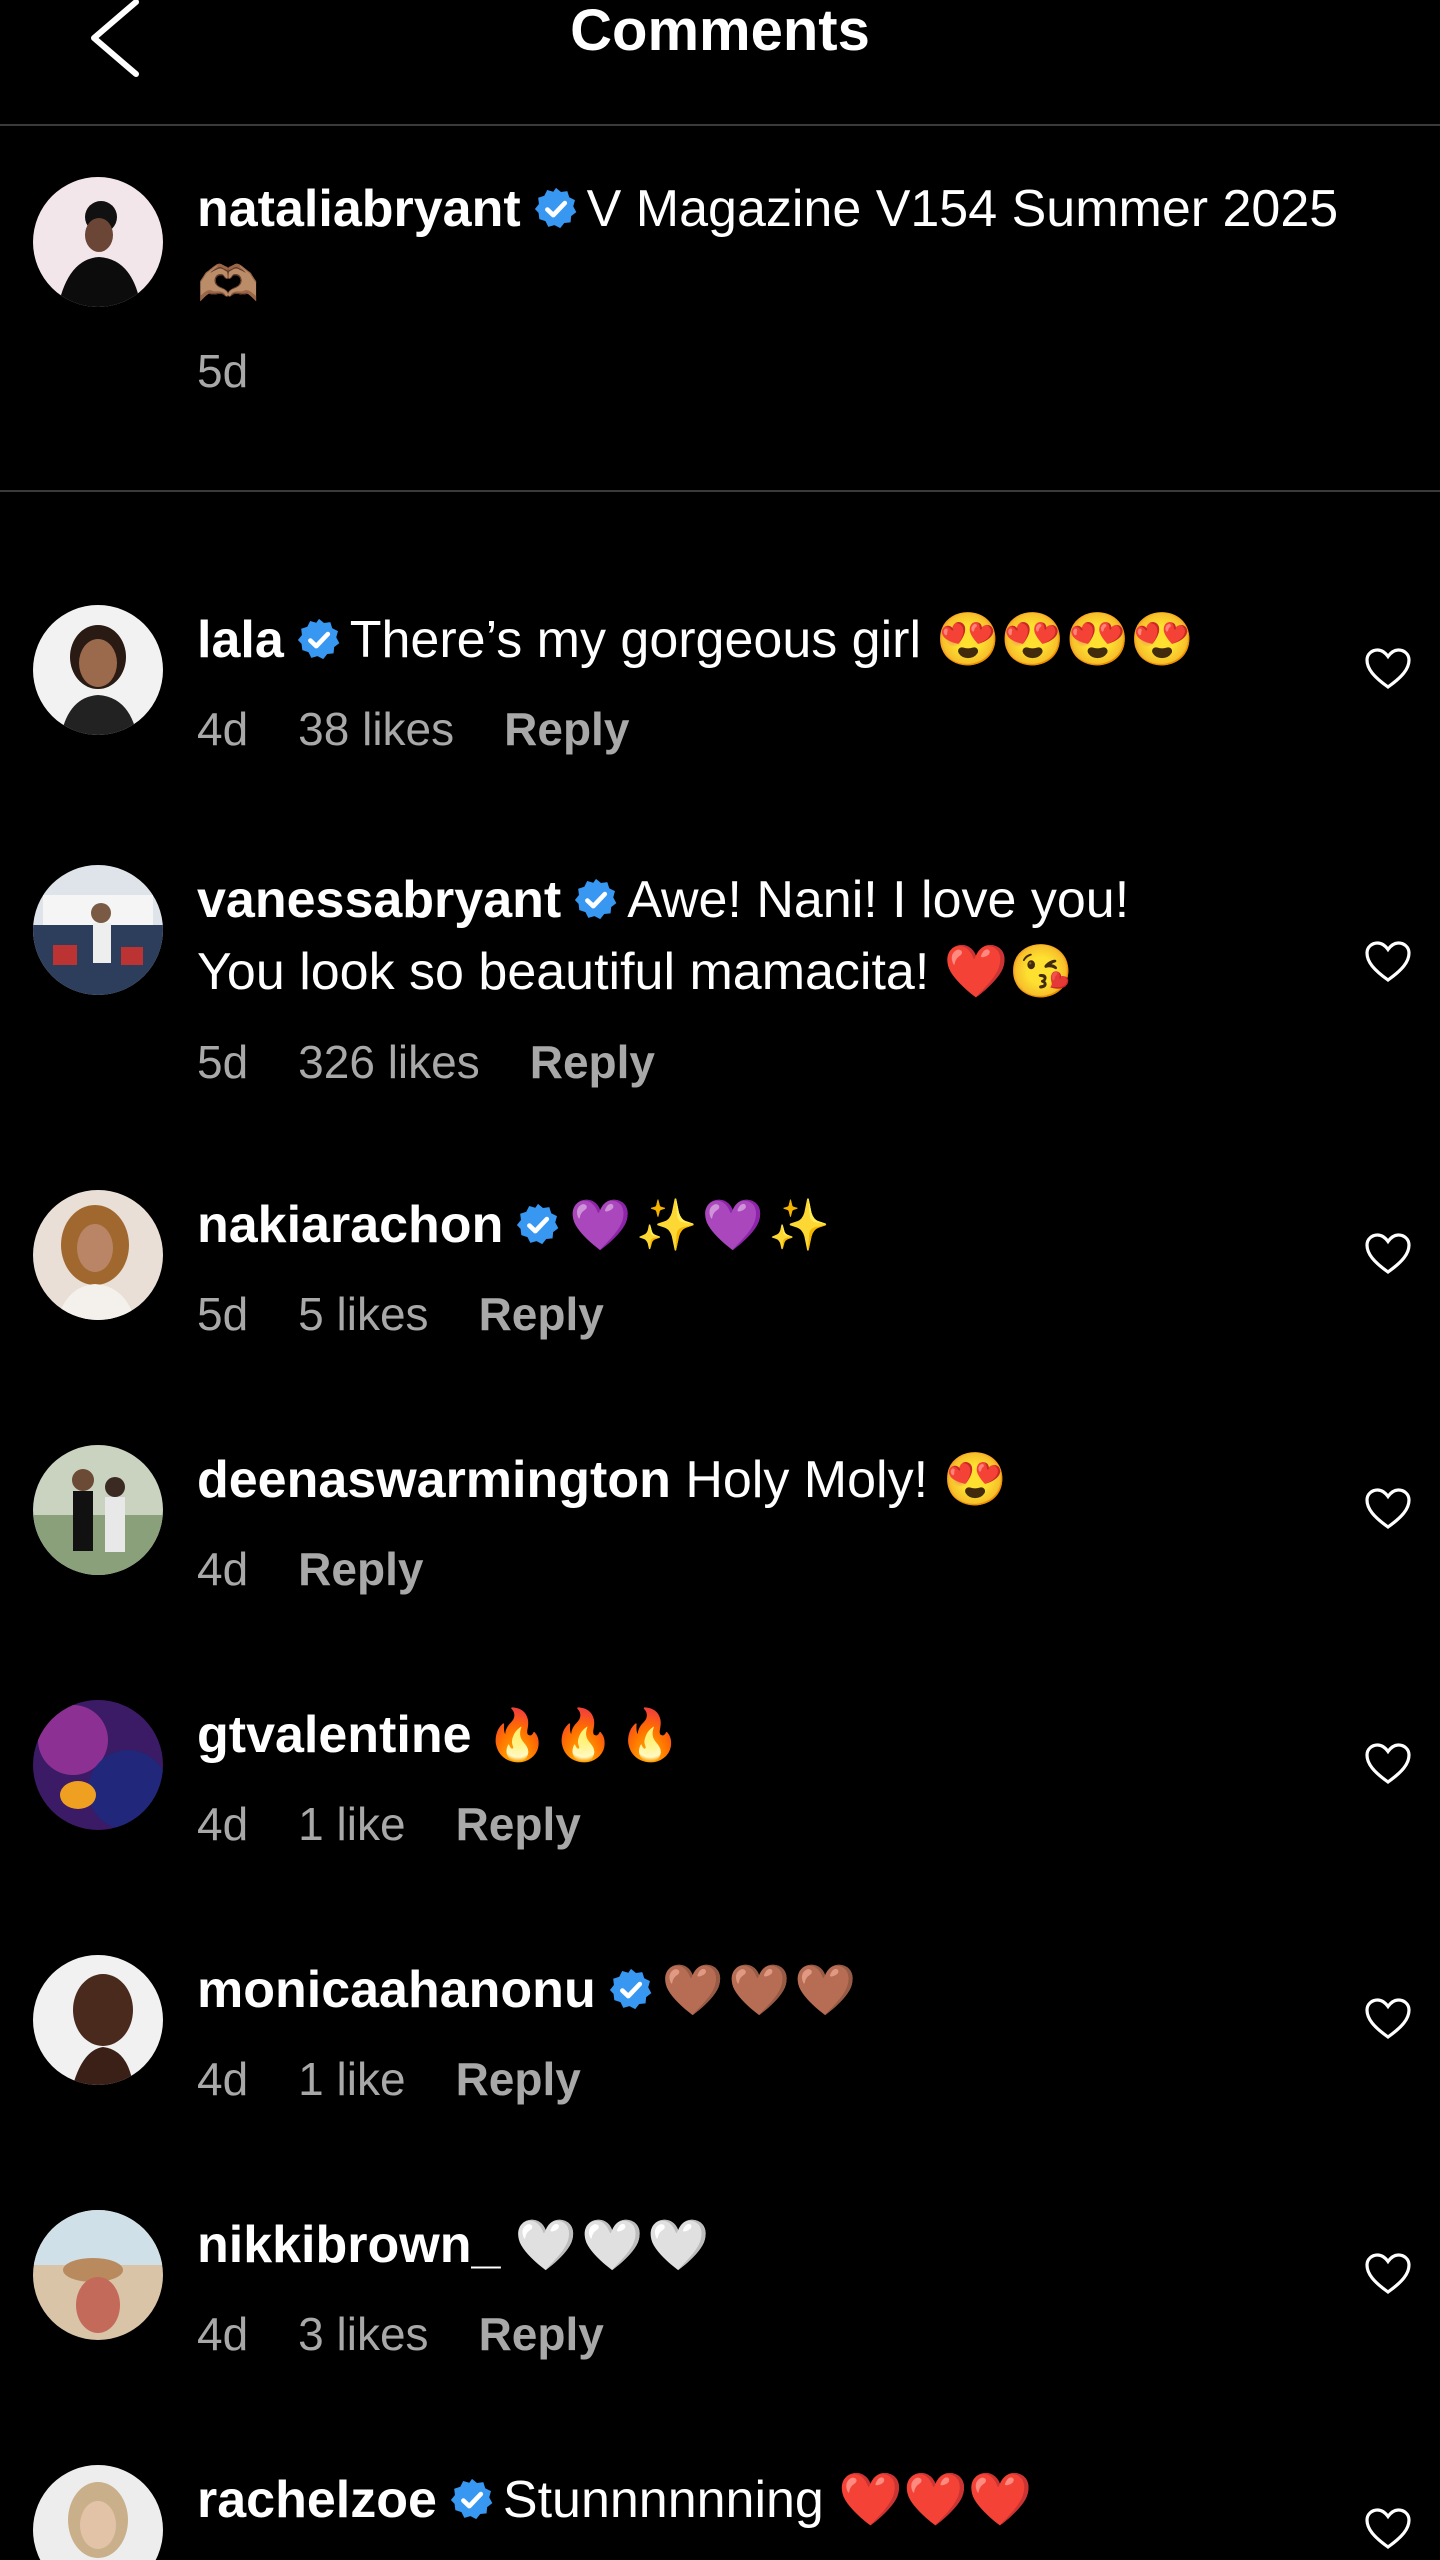 This screenshot has height=2560, width=1440. I want to click on comment-meta: 4d Reply, so click(335, 1569).